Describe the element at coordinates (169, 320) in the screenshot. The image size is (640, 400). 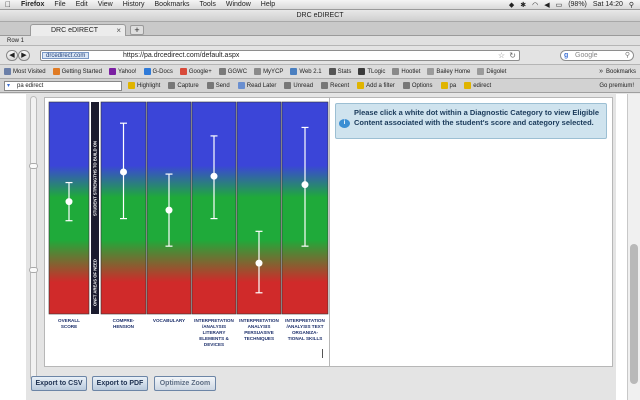
I see `category-label: VOCABULARY` at that location.